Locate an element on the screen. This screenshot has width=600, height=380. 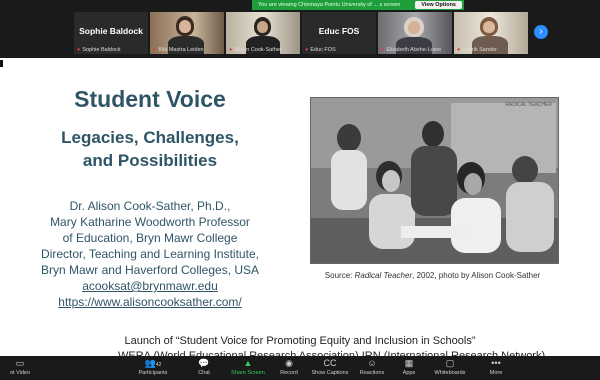
toolbar-label: Reactions is located at coordinates (372, 373).